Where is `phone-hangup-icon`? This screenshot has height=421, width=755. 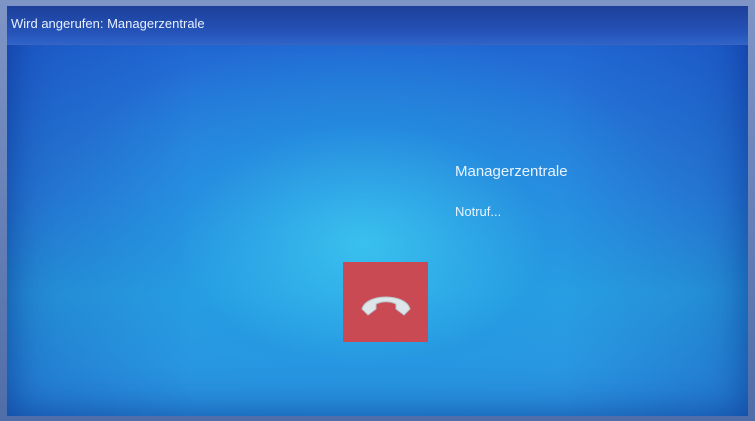 phone-hangup-icon is located at coordinates (385, 306).